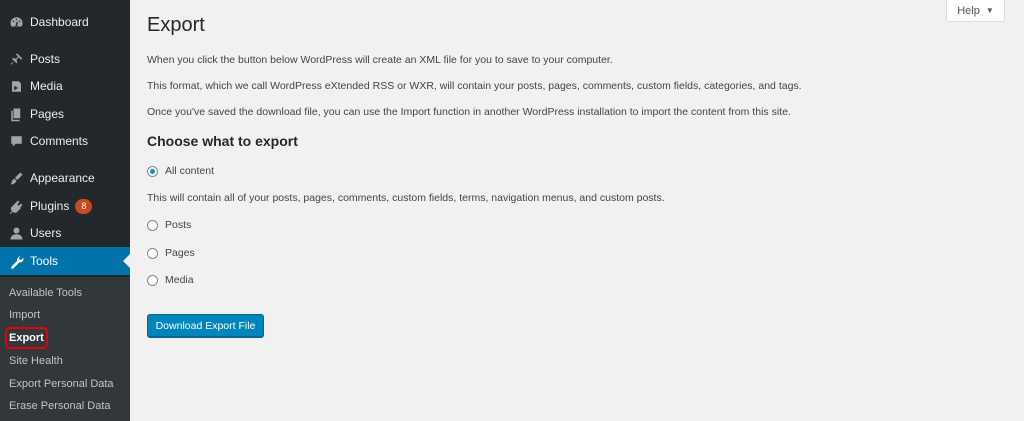 The image size is (1024, 421). Describe the element at coordinates (47, 114) in the screenshot. I see `sidebar-item-label: Pages` at that location.